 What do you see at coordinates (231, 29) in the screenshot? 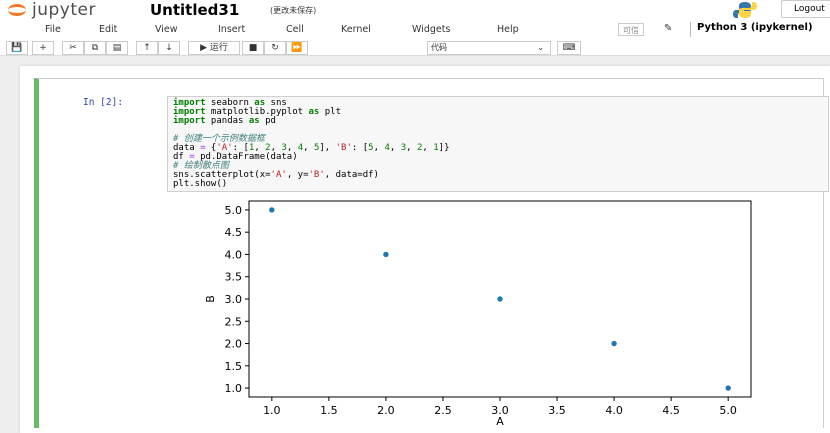
I see `menu-insert: Insert` at bounding box center [231, 29].